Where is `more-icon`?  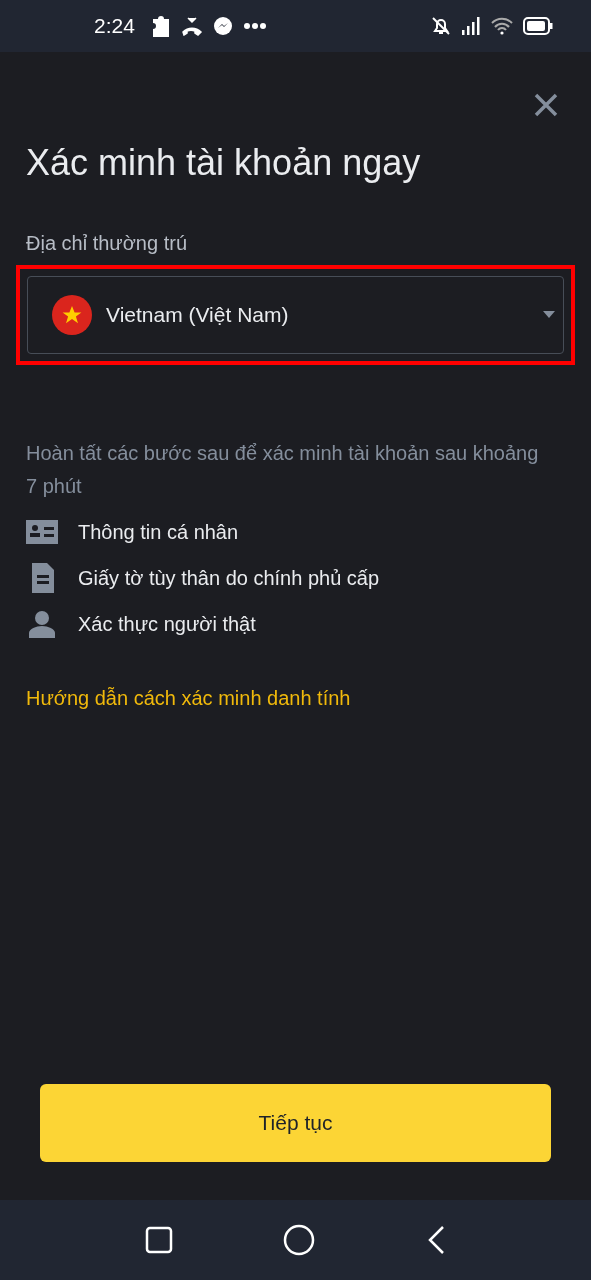
more-icon is located at coordinates (254, 26).